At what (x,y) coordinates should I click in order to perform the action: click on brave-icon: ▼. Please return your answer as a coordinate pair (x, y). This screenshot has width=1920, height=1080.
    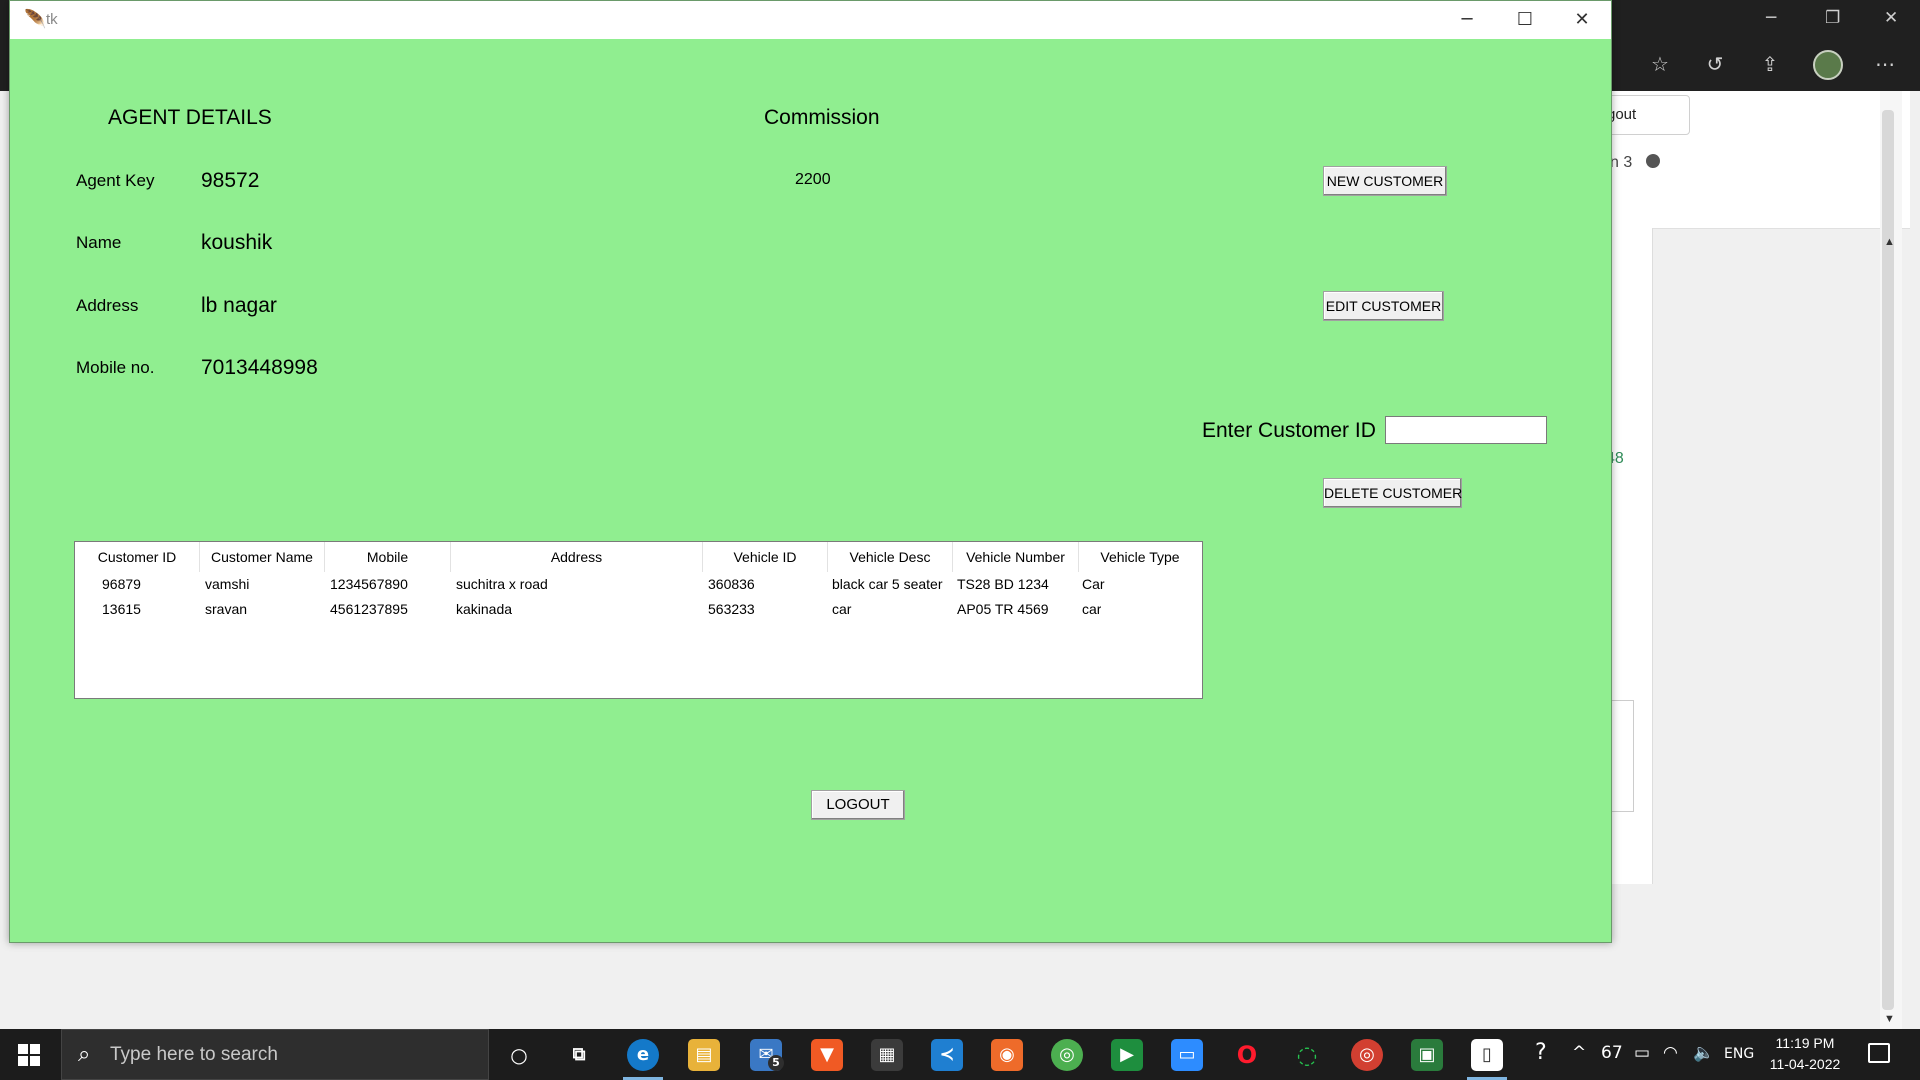
    Looking at the image, I should click on (827, 1055).